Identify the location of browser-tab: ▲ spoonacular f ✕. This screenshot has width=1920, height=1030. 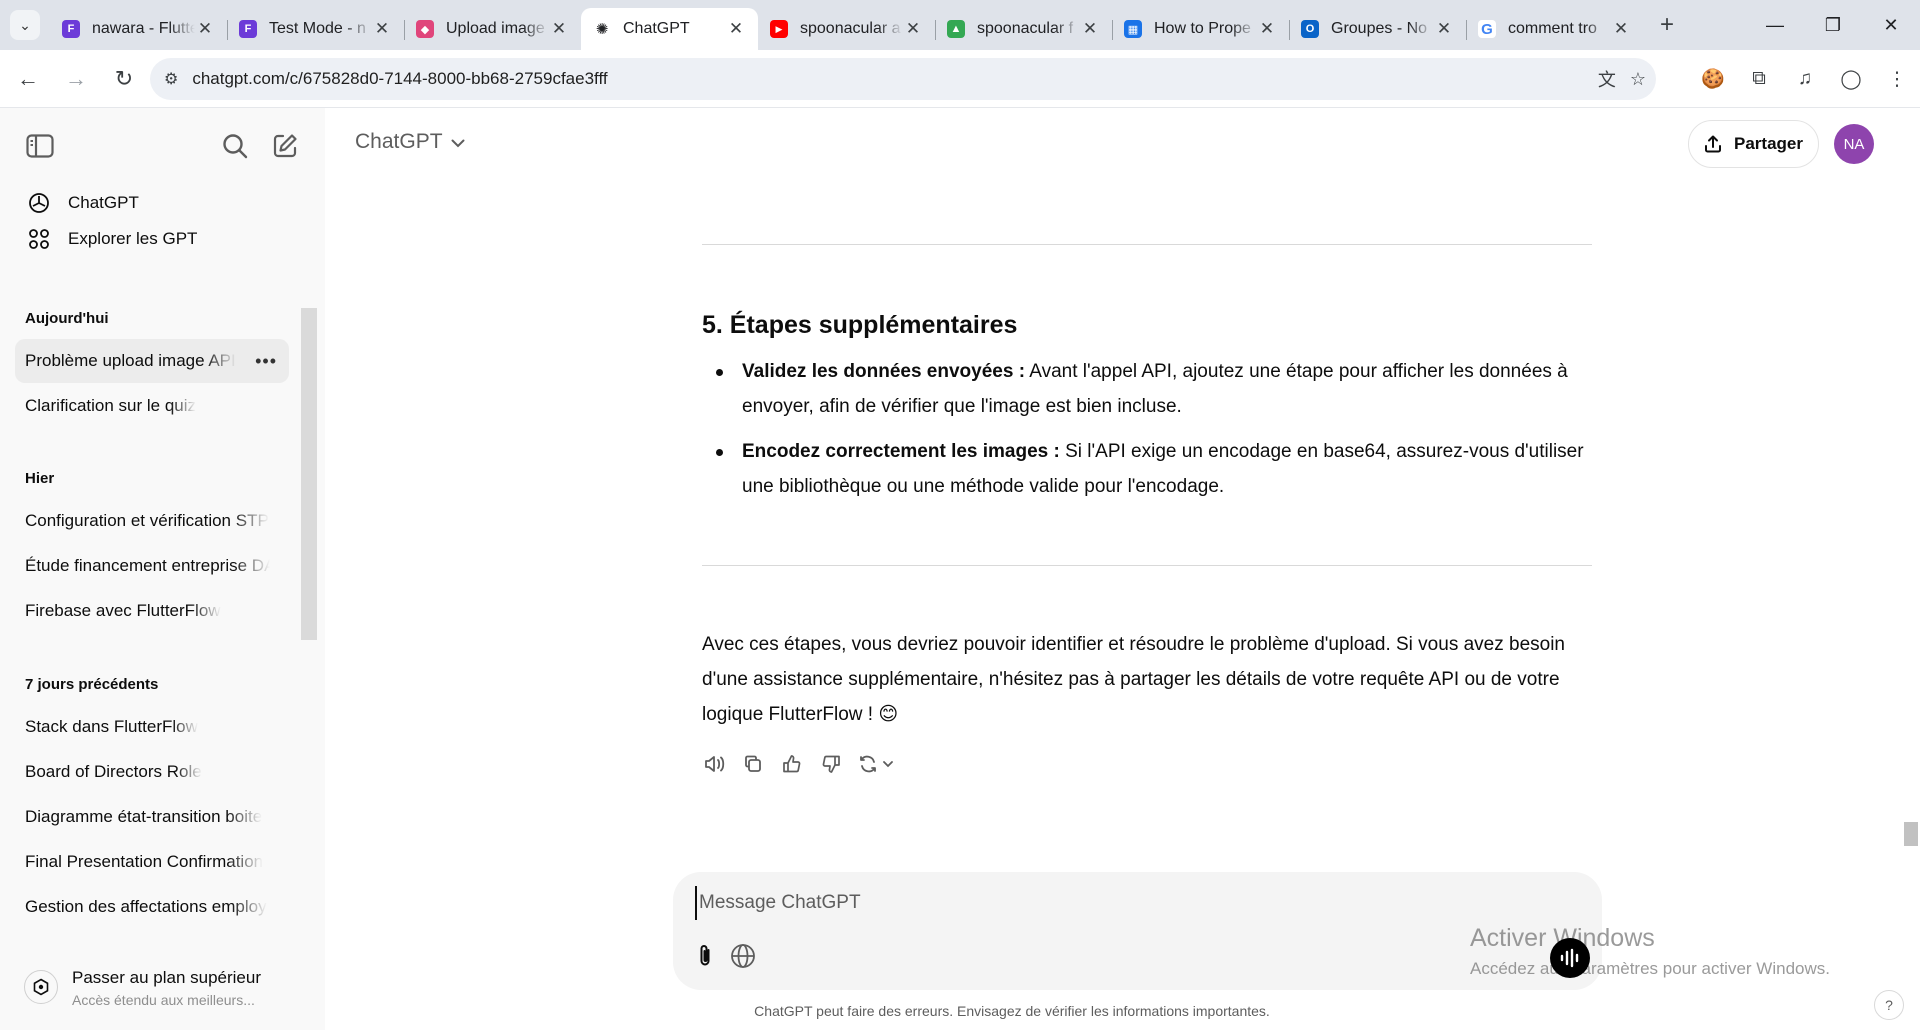
(1024, 29).